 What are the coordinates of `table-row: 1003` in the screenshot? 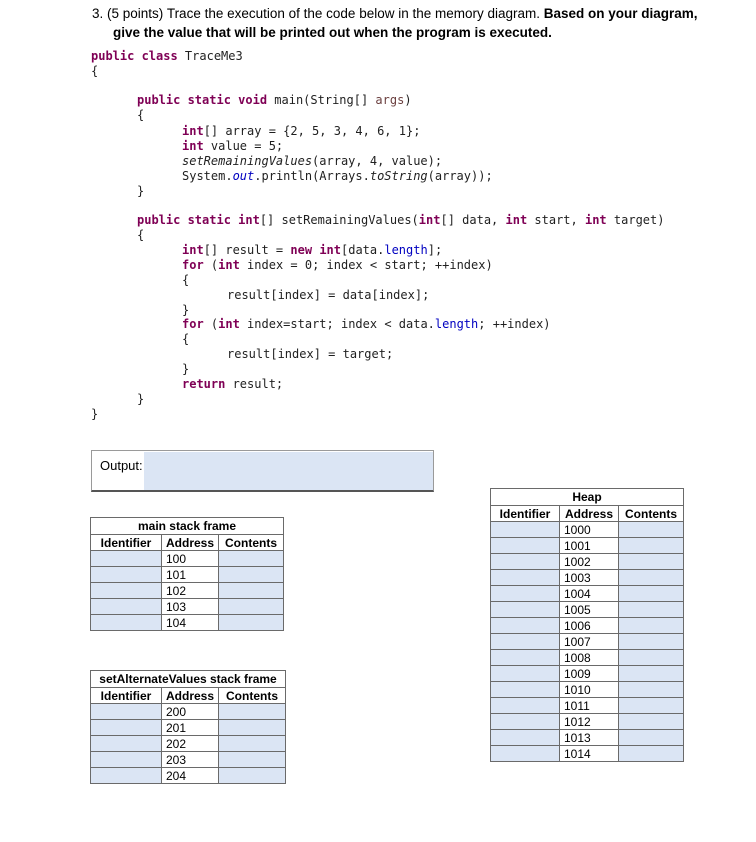 It's located at (587, 577).